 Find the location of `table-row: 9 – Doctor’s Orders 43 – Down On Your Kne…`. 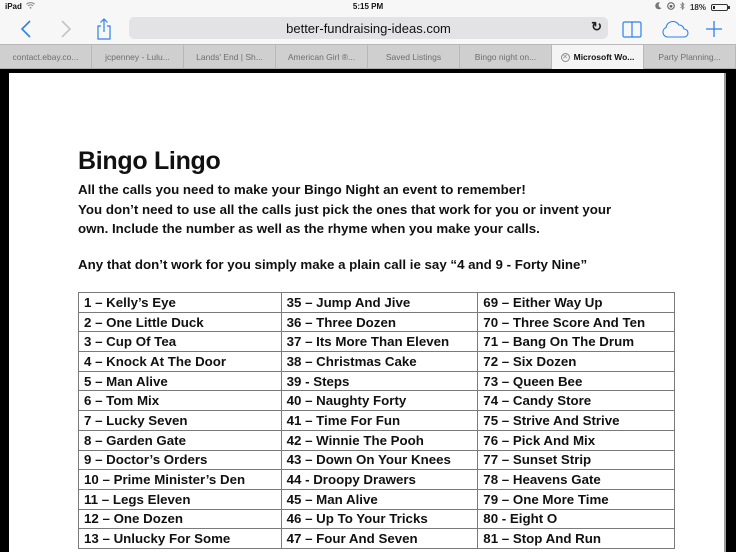

table-row: 9 – Doctor’s Orders 43 – Down On Your Kne… is located at coordinates (376, 460).